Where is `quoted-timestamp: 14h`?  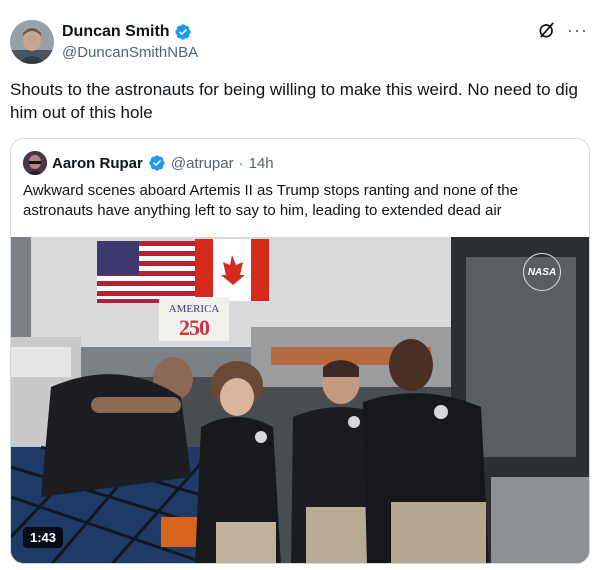
quoted-timestamp: 14h is located at coordinates (261, 163).